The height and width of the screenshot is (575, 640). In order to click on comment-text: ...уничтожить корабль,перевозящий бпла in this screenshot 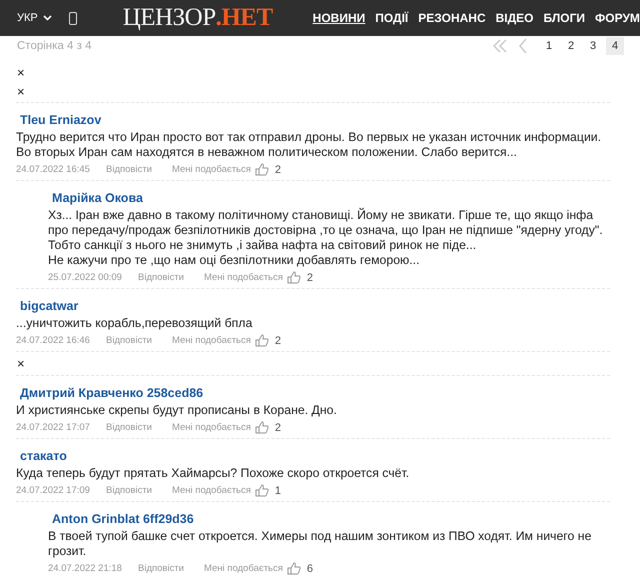, I will do `click(135, 323)`.